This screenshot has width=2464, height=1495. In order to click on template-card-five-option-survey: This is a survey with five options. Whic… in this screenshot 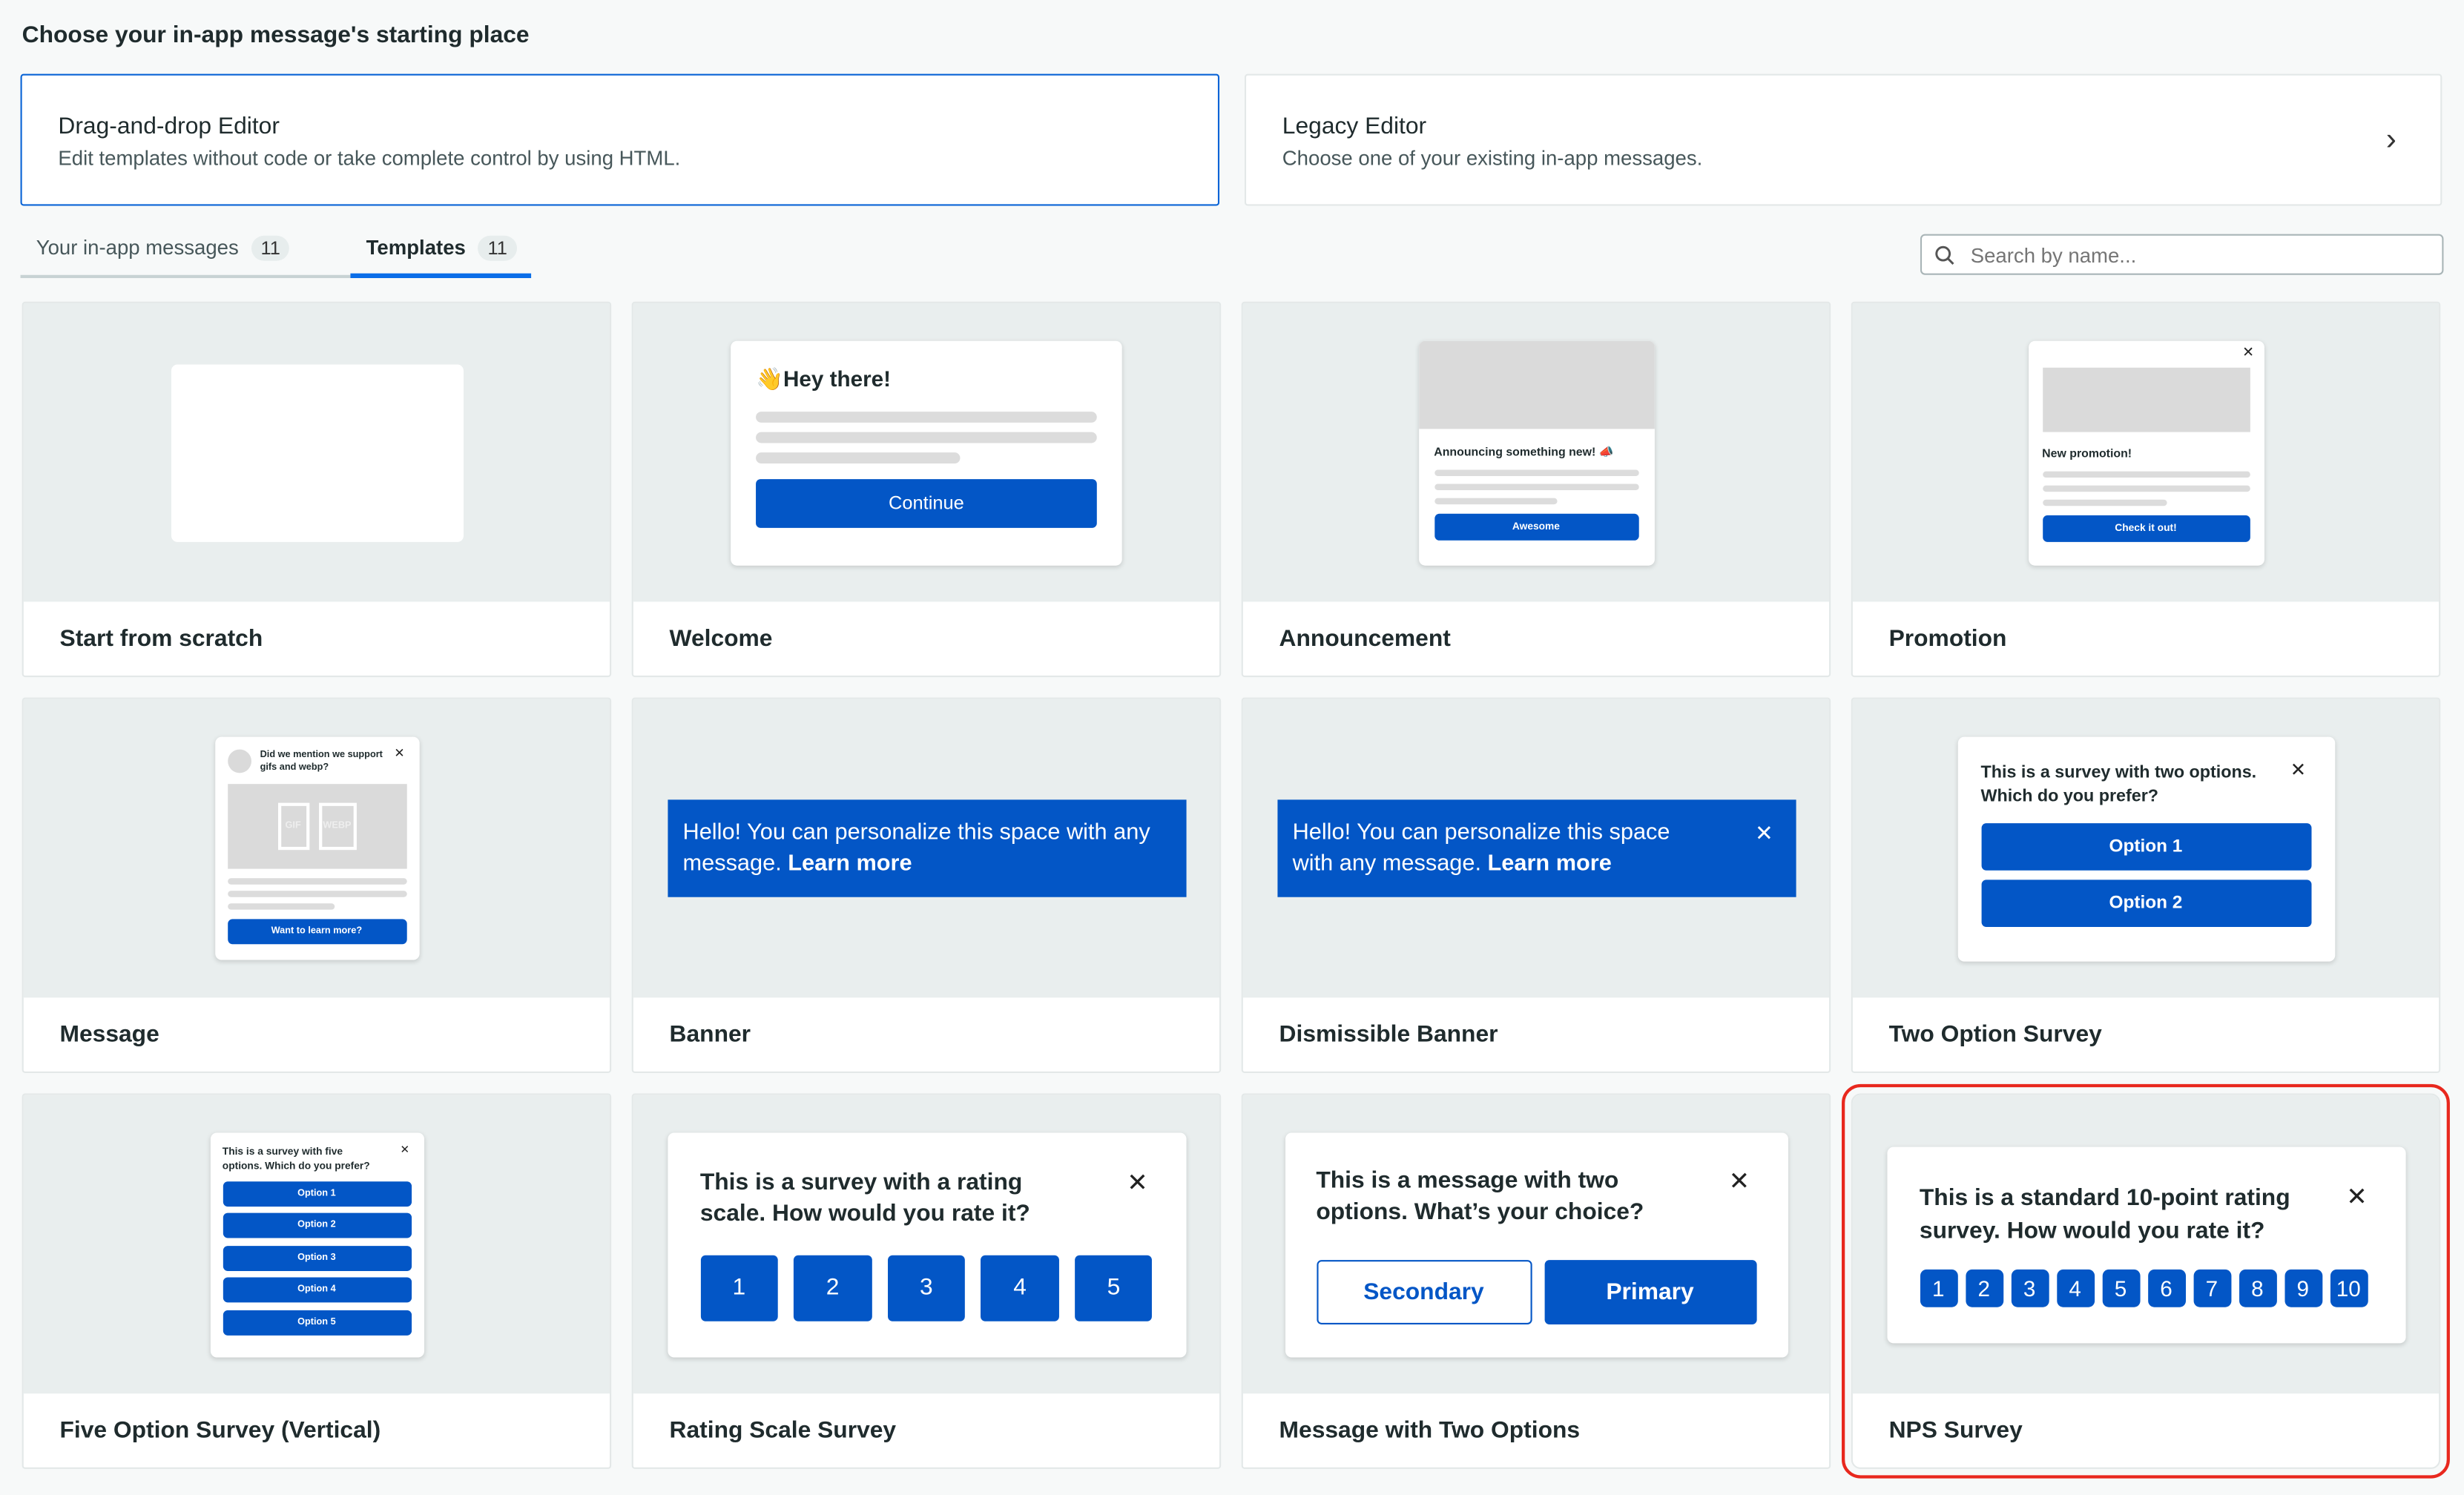, I will do `click(317, 1281)`.